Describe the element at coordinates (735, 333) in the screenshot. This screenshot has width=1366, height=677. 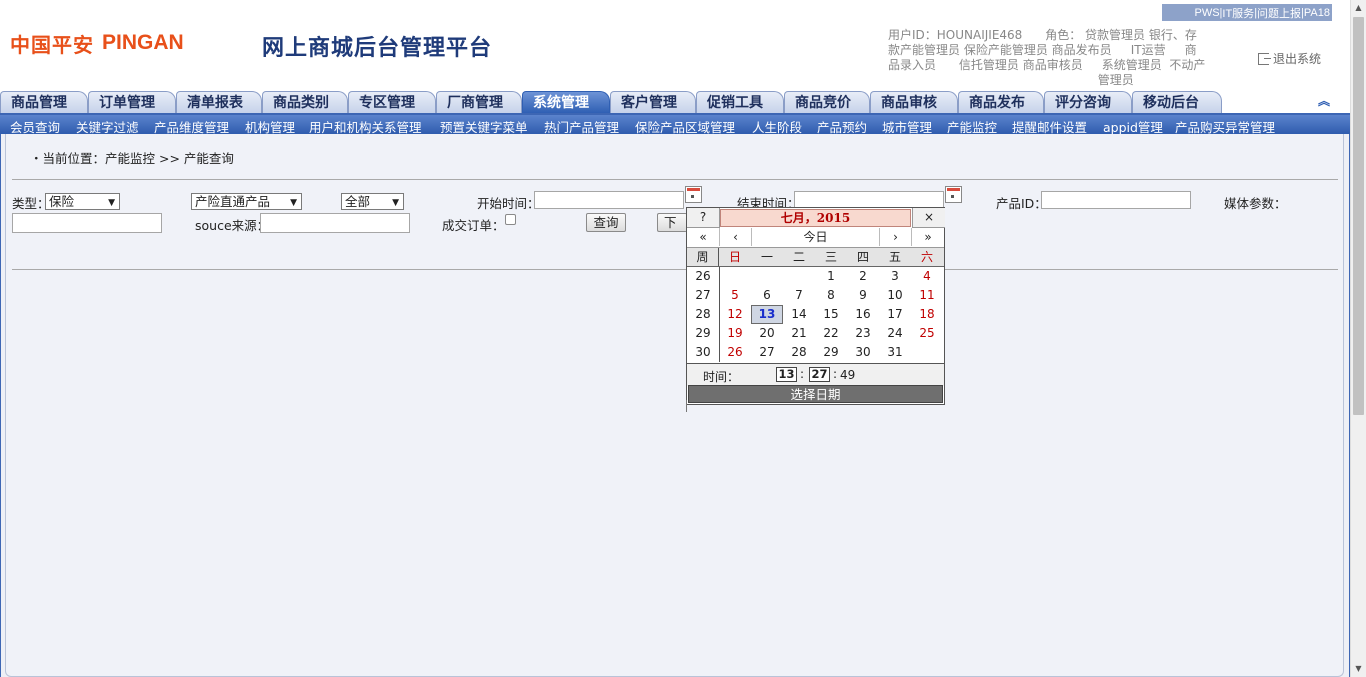
I see `calendar-day: 19` at that location.